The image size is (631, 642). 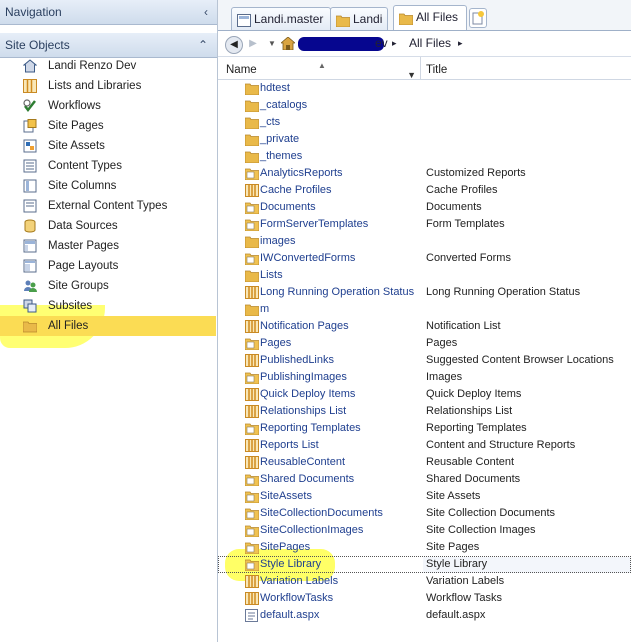 I want to click on file-row: Style Library Style Library, so click(x=424, y=564).